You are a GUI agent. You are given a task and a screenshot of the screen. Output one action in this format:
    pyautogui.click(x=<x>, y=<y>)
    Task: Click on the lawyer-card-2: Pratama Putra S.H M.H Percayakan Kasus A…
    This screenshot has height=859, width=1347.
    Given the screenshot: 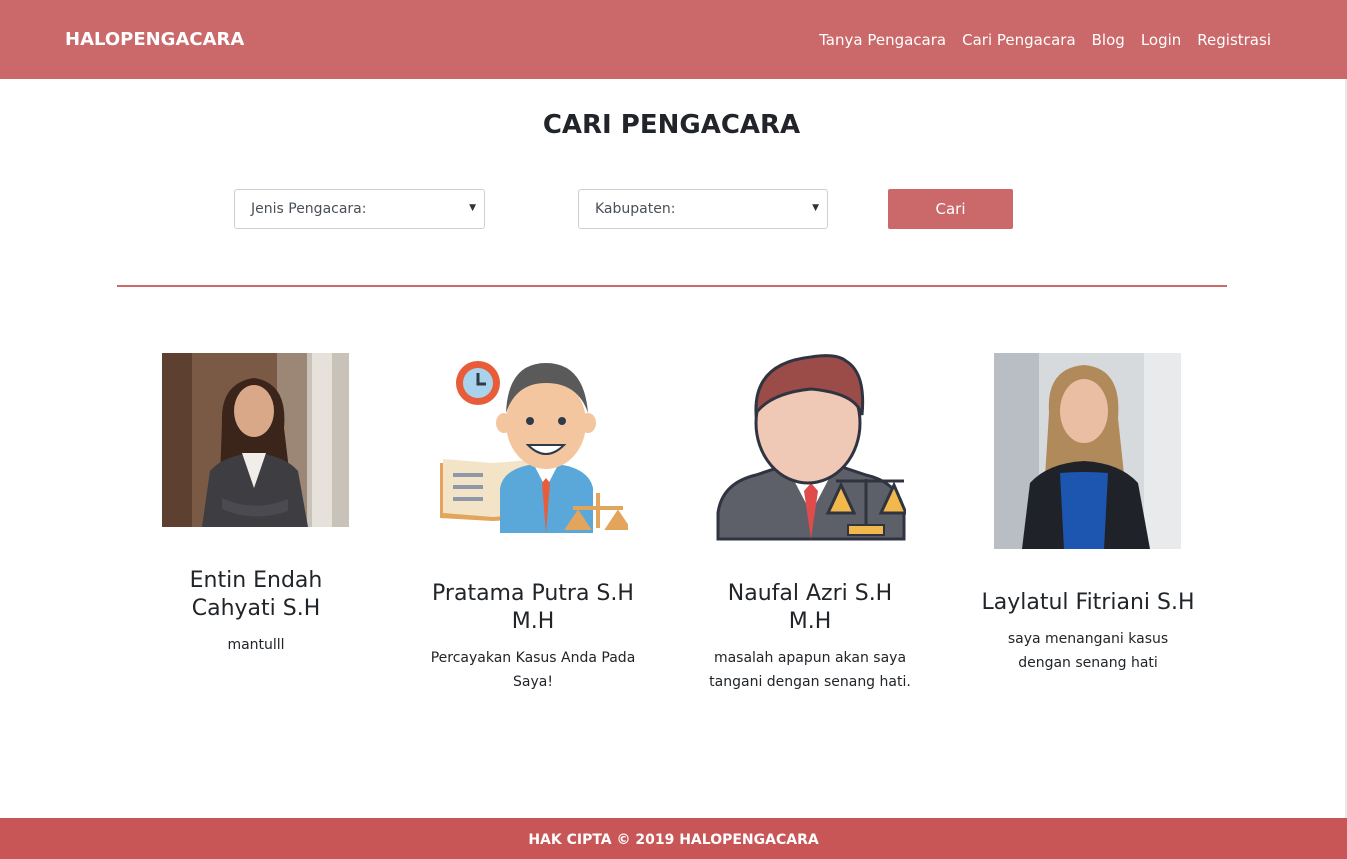 What is the action you would take?
    pyautogui.click(x=533, y=637)
    